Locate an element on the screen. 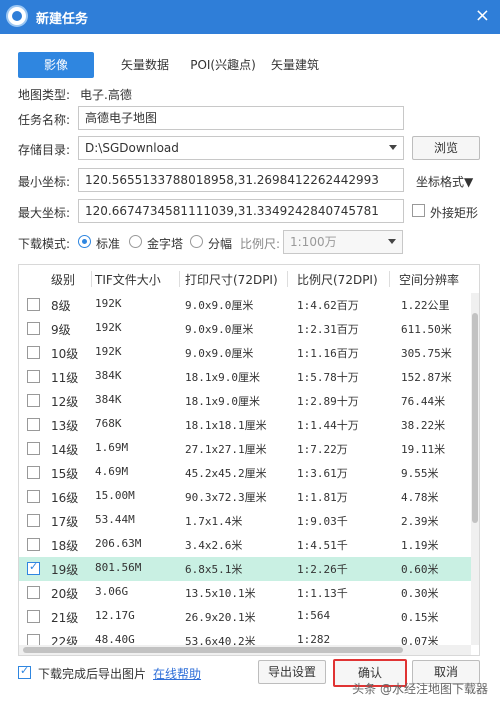 Image resolution: width=500 pixels, height=704 pixels. cell-tif-size: 801.56M is located at coordinates (118, 567).